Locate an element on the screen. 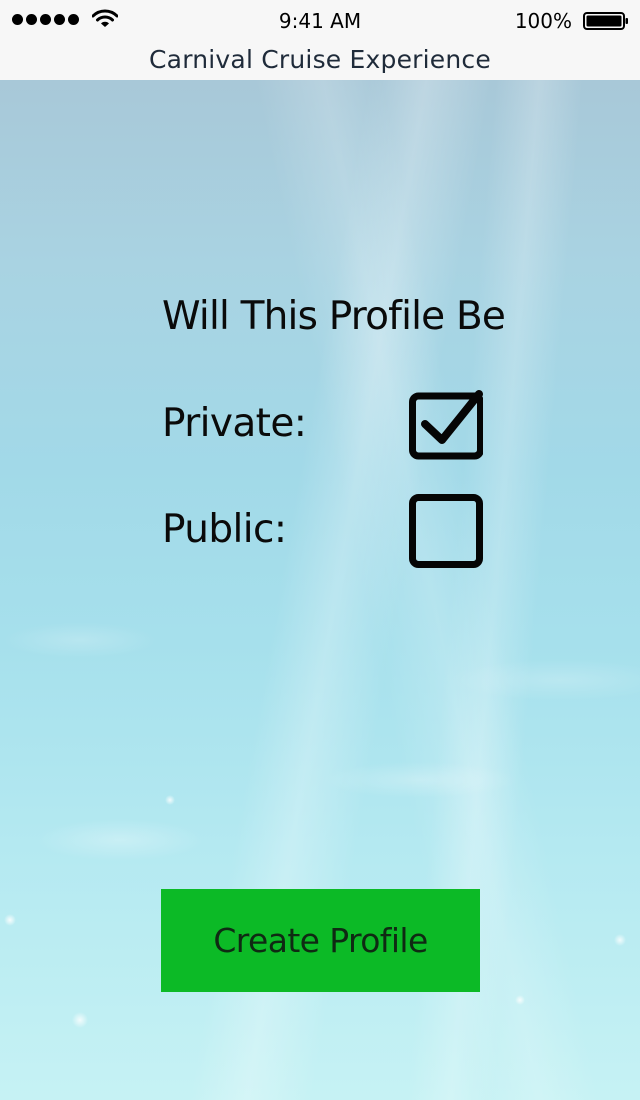 This screenshot has width=640, height=1100. visibility-question: Will This Profile Be is located at coordinates (334, 316).